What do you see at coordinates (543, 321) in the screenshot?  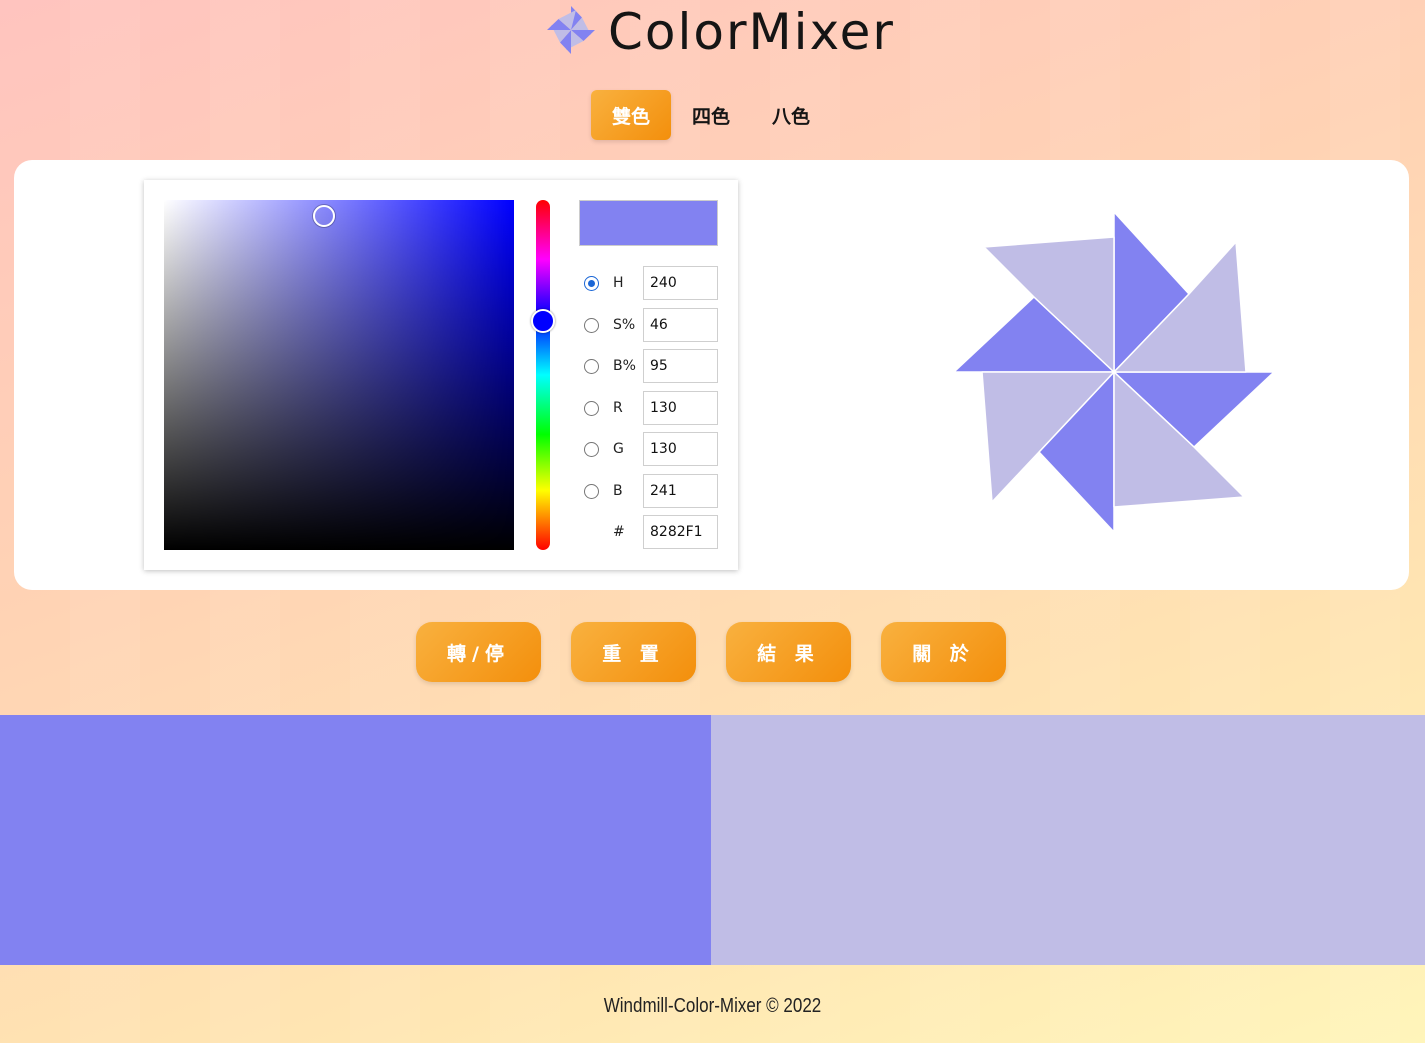 I see `hue-slider-handle` at bounding box center [543, 321].